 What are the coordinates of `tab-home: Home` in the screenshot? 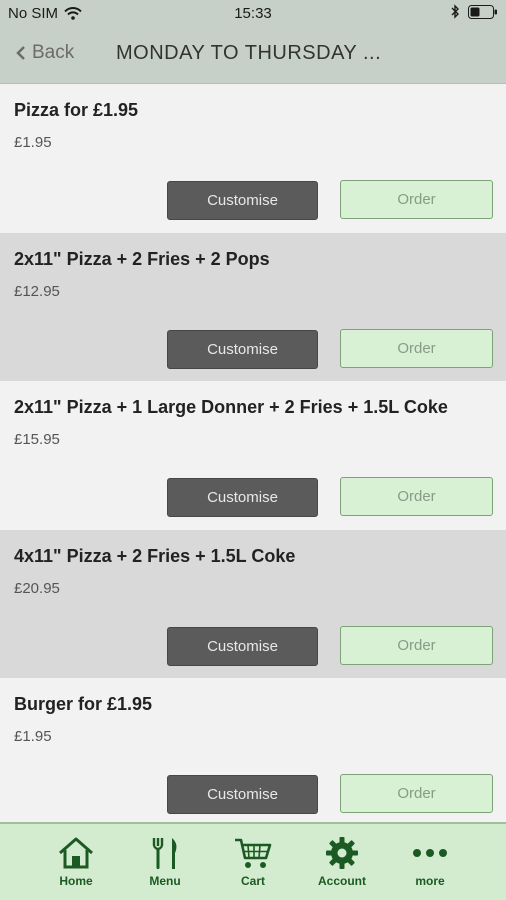 It's located at (76, 862).